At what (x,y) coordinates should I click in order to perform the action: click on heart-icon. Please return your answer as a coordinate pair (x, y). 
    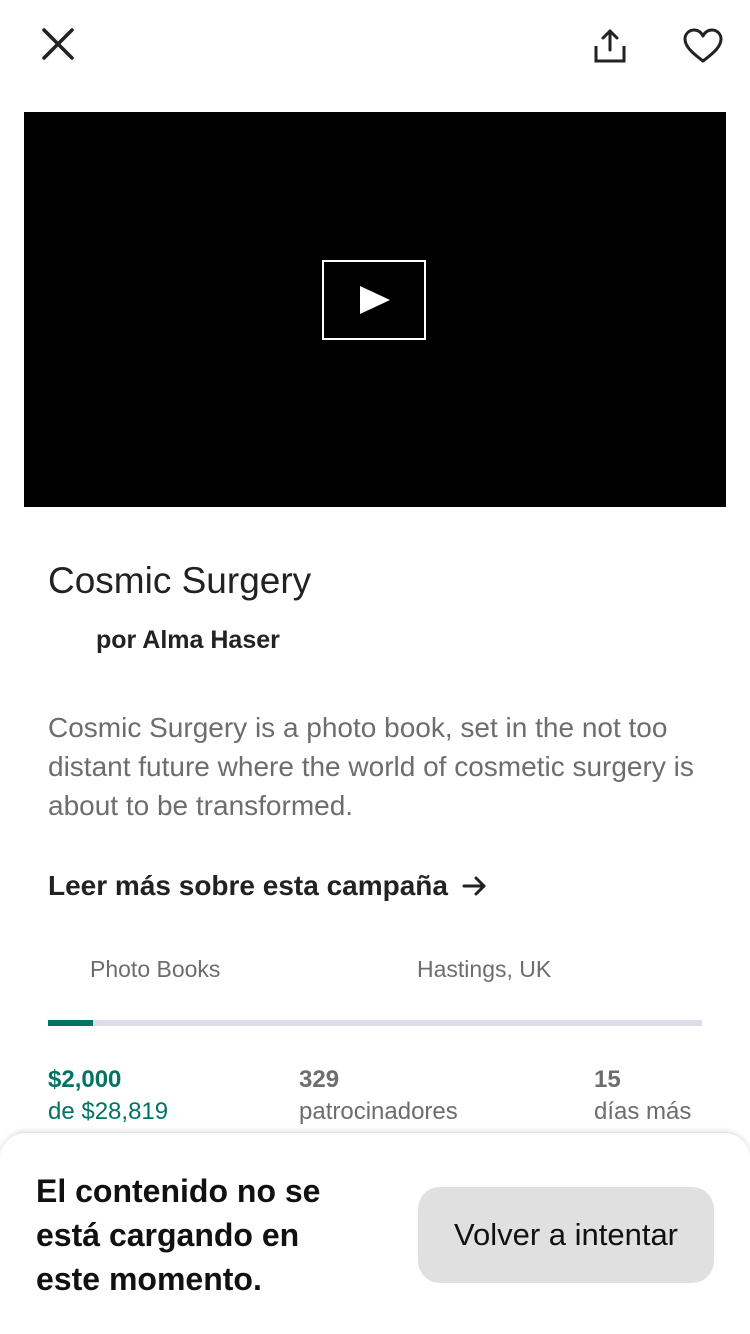
    Looking at the image, I should click on (703, 45).